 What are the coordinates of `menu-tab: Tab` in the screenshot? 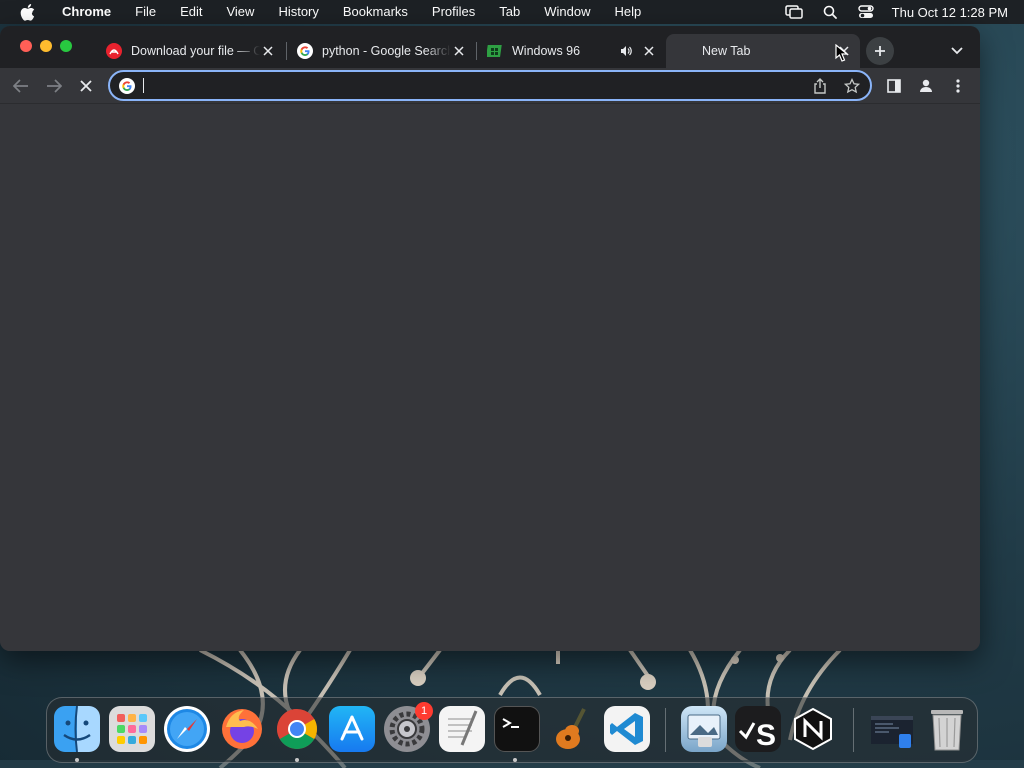 It's located at (509, 12).